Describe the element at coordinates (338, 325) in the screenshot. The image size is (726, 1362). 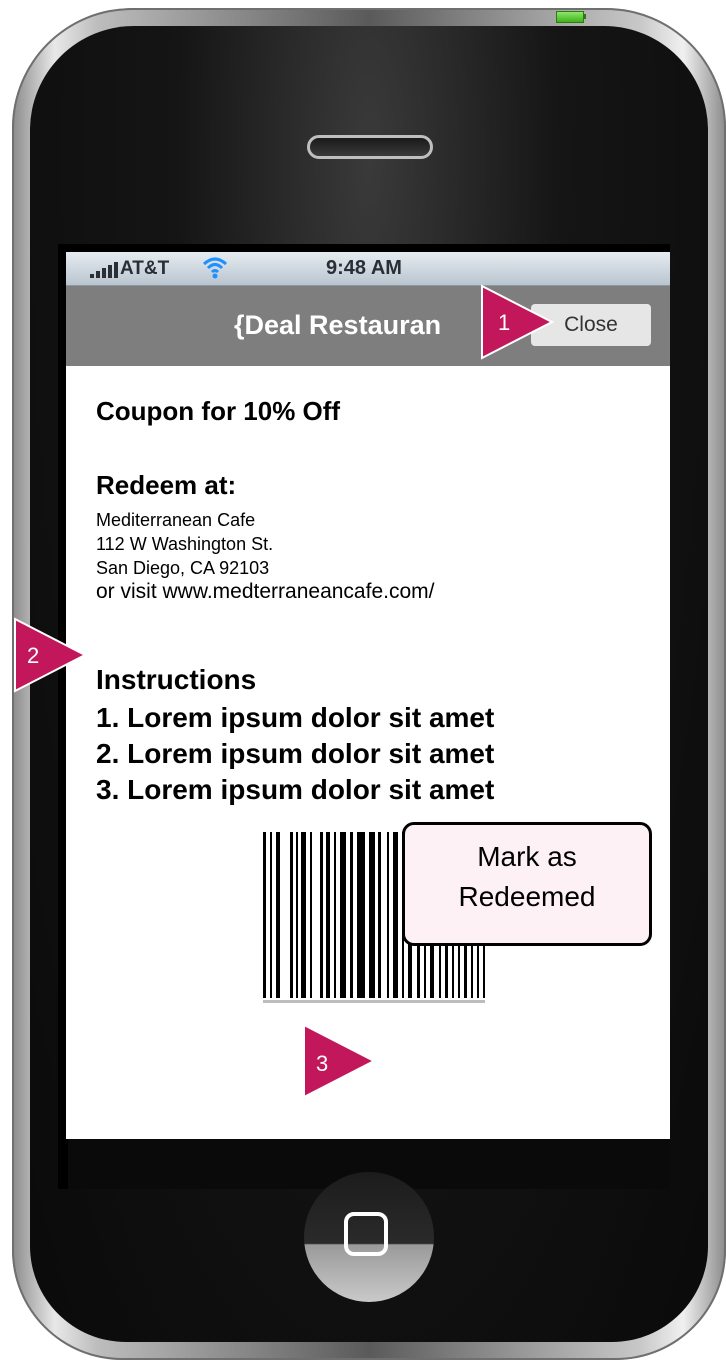
I see `page-title: {Deal Restauran` at that location.